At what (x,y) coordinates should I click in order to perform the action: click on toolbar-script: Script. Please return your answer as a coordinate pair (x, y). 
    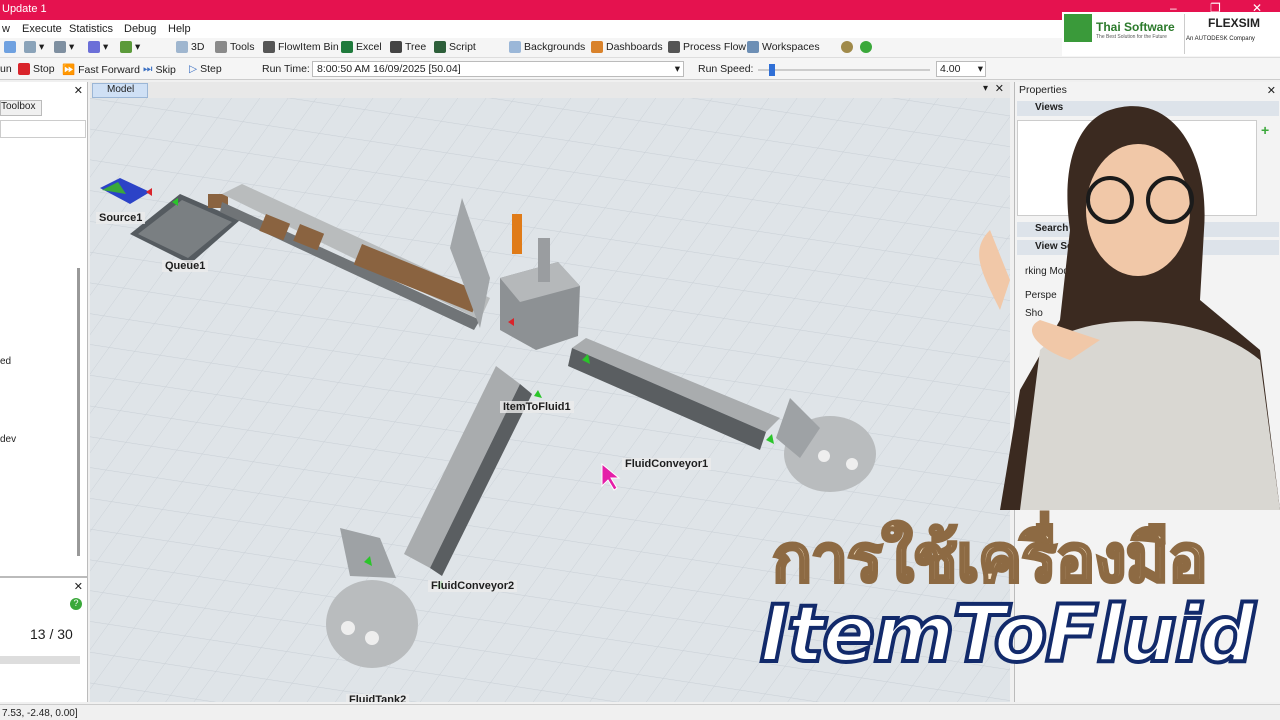
    Looking at the image, I should click on (455, 47).